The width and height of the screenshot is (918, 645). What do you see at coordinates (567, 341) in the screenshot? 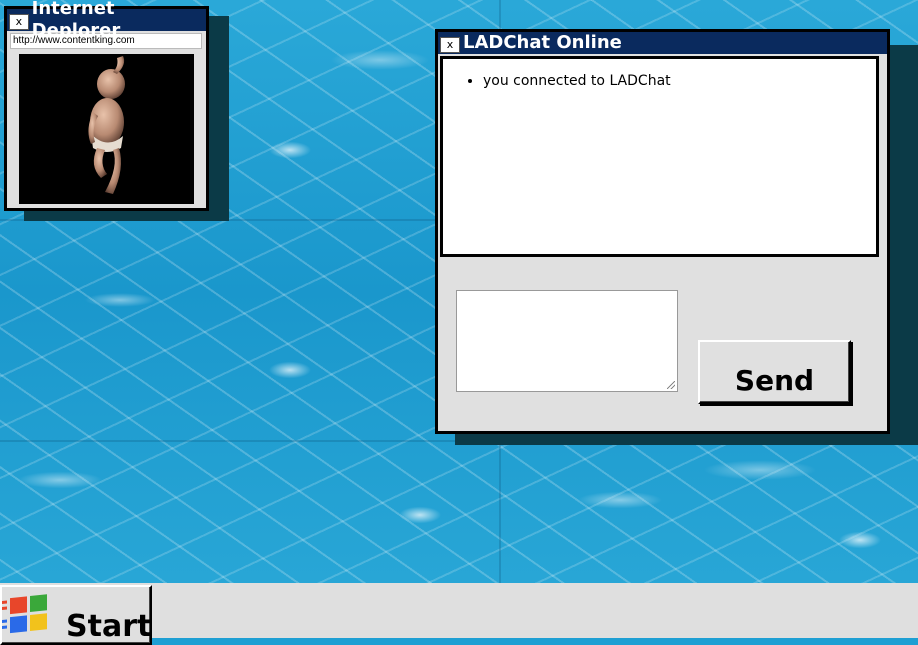
I see `message-input` at bounding box center [567, 341].